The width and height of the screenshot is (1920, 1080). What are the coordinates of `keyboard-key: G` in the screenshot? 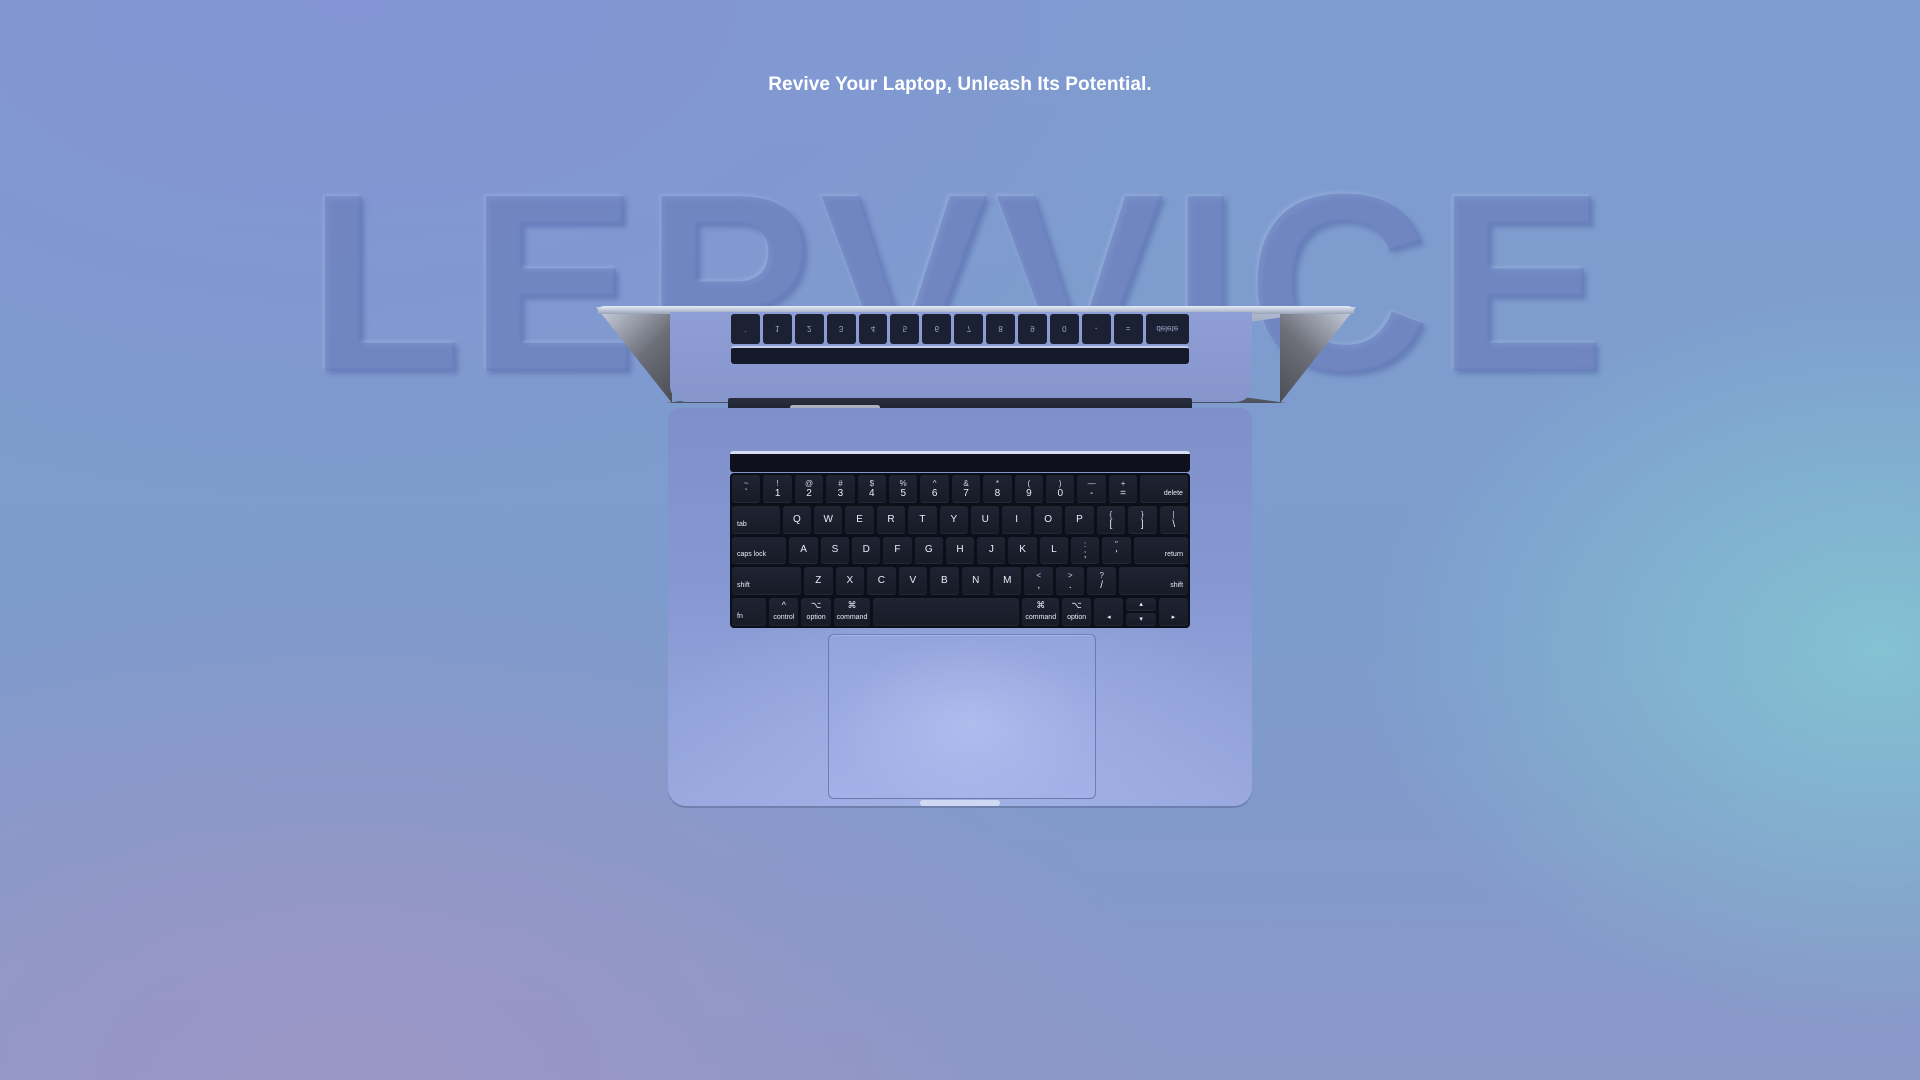 It's located at (928, 550).